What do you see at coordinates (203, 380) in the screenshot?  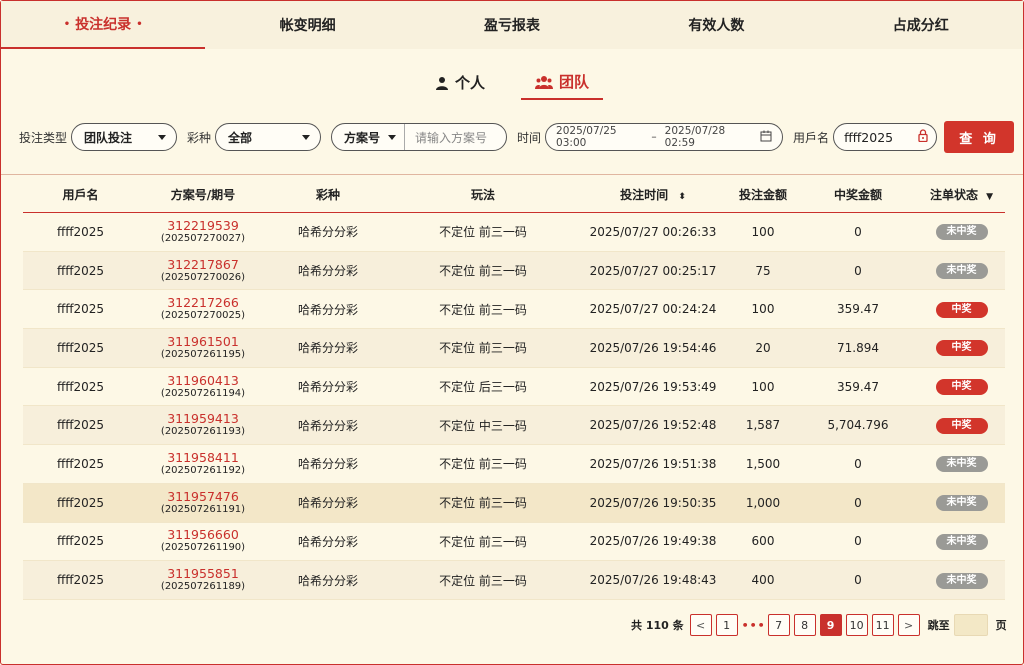 I see `plan-number-link: 311960413` at bounding box center [203, 380].